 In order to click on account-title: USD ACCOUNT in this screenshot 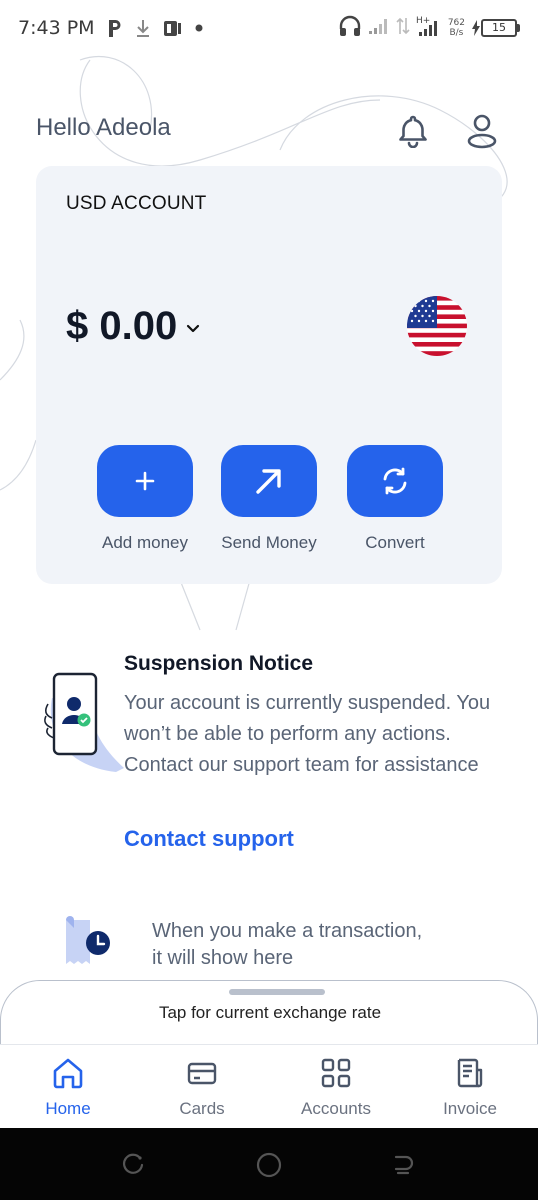, I will do `click(136, 203)`.